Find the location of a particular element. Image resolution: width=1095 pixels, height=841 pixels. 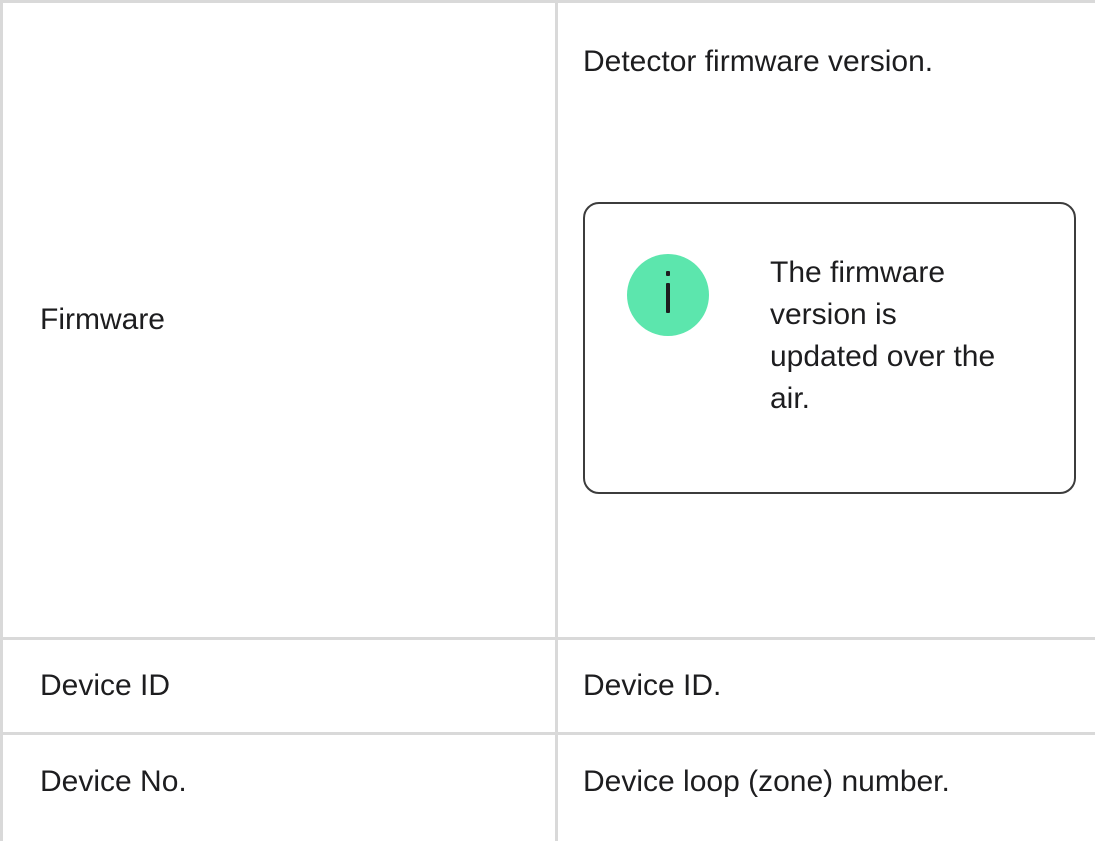

setting-name-firmware: Firmware is located at coordinates (102, 319).